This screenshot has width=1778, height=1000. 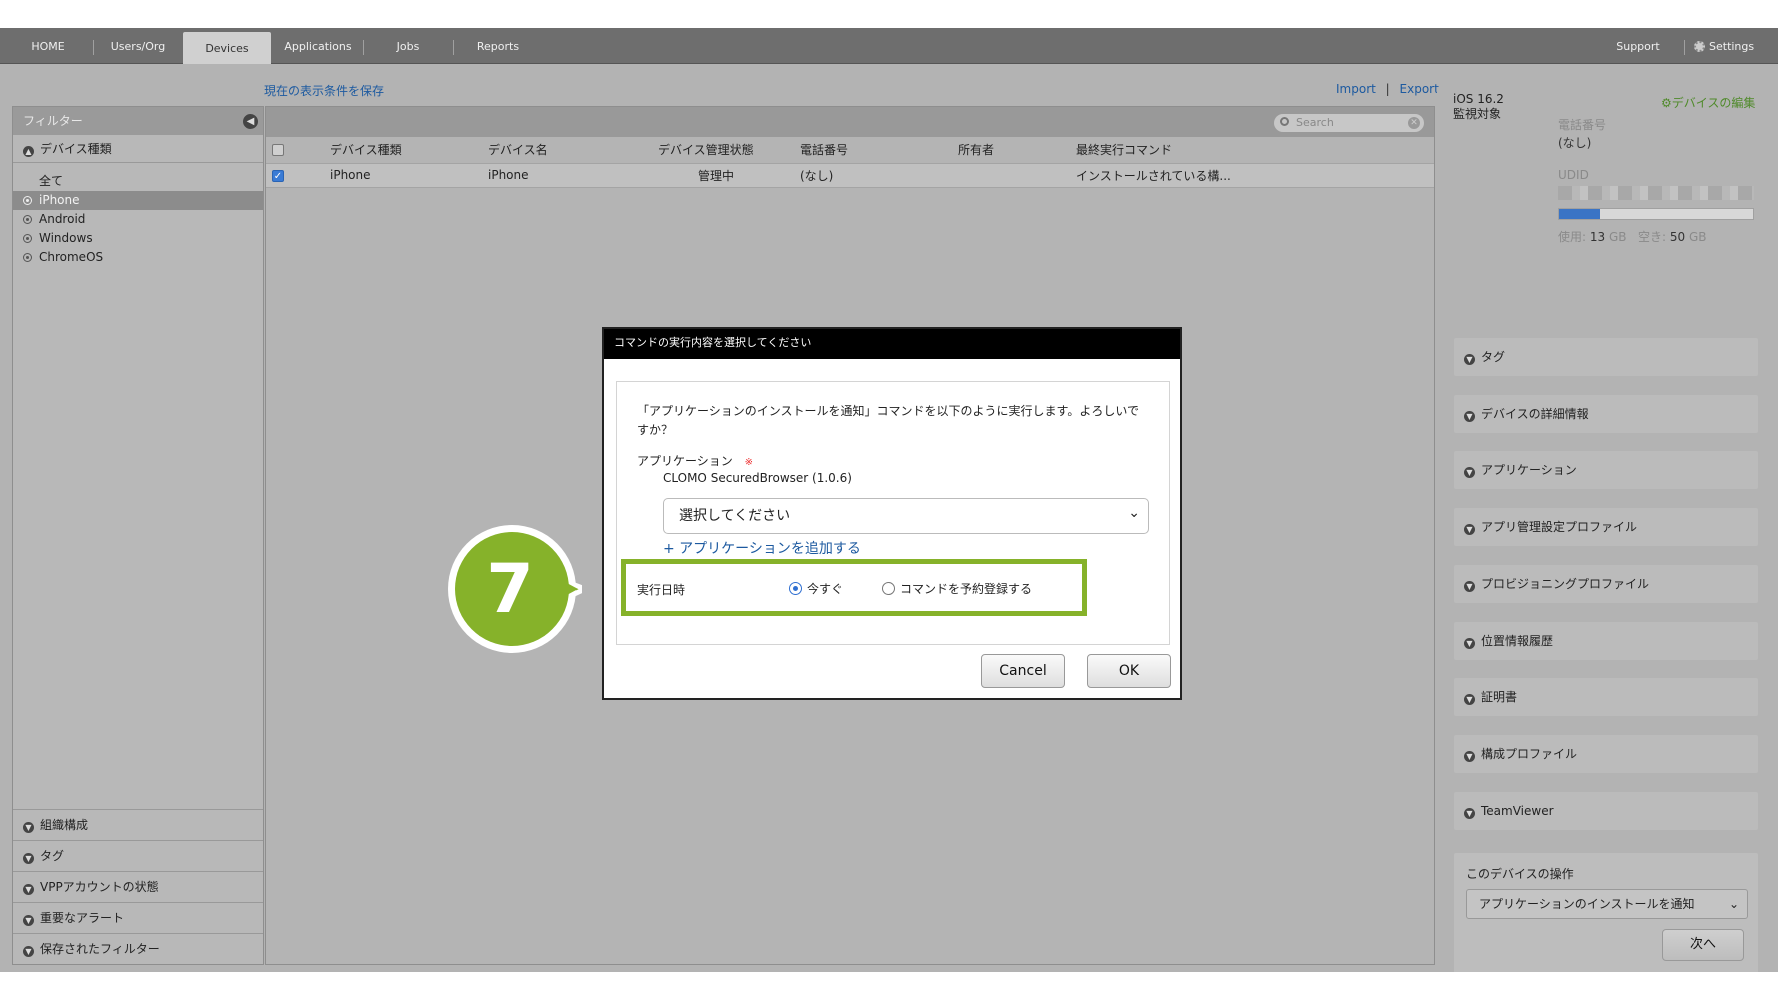 What do you see at coordinates (138, 257) in the screenshot?
I see `filter-item-chromeos: ChromeOS` at bounding box center [138, 257].